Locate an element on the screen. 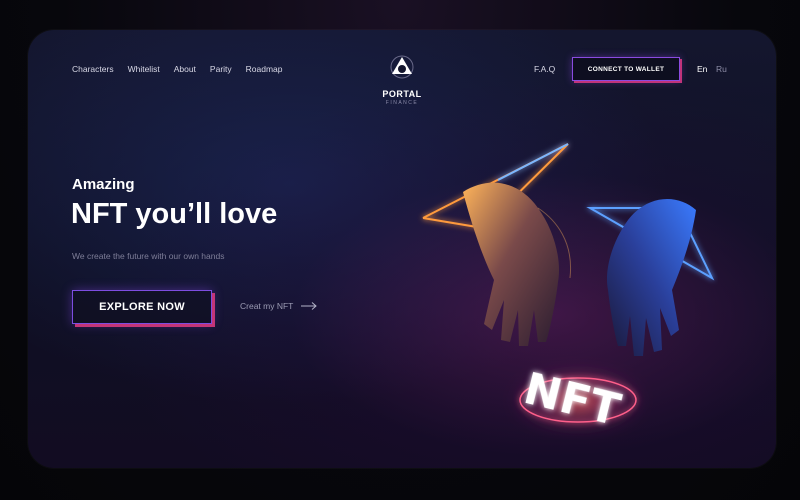  nav-link-whitelist: Whitelist is located at coordinates (144, 69).